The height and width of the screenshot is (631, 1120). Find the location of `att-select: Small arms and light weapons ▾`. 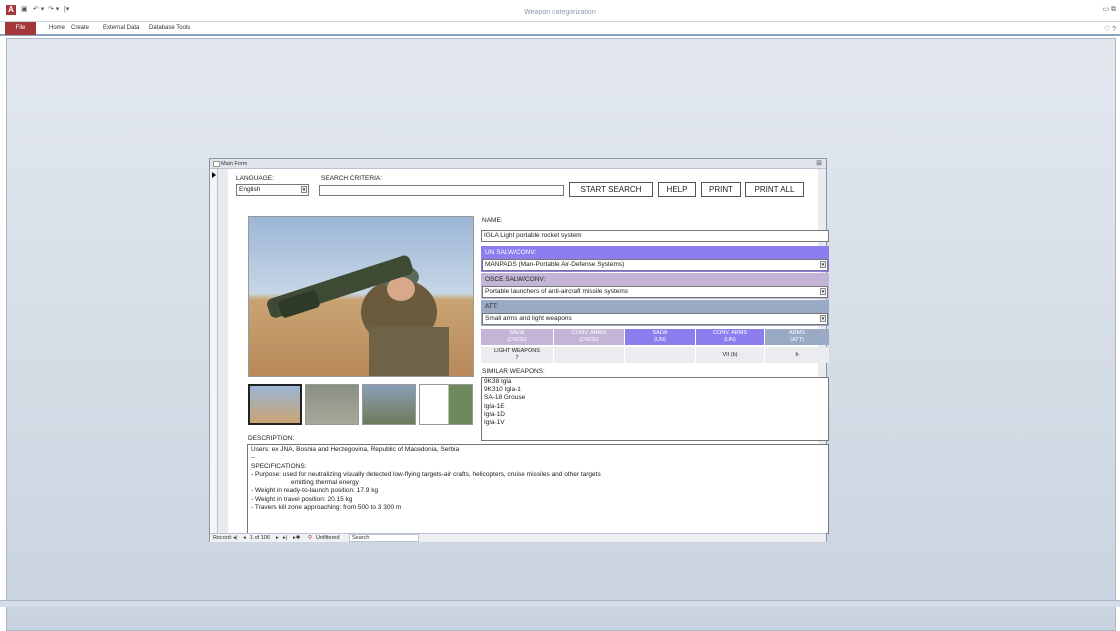

att-select: Small arms and light weapons ▾ is located at coordinates (655, 319).